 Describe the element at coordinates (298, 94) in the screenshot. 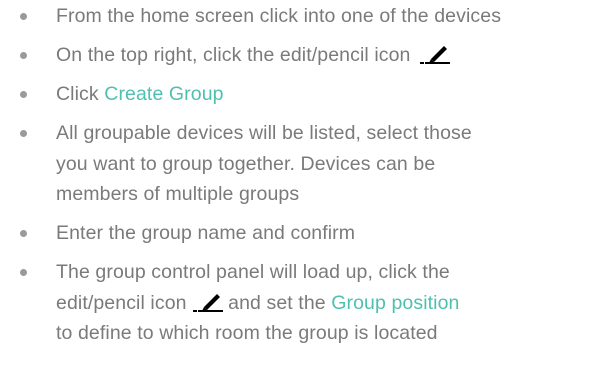

I see `list-item-step-3: Click Create Group` at that location.